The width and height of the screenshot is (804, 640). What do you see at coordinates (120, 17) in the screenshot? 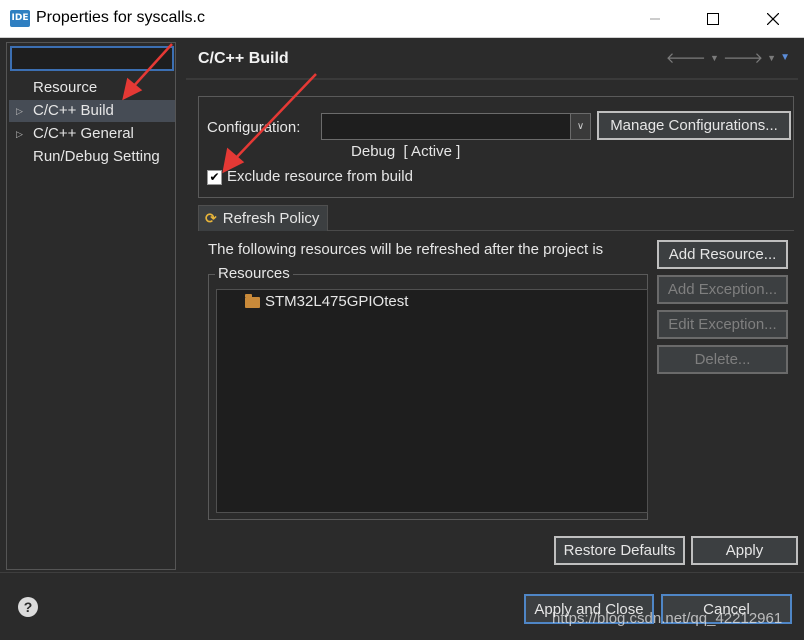
I see `window-title: Properties for syscalls.c` at bounding box center [120, 17].